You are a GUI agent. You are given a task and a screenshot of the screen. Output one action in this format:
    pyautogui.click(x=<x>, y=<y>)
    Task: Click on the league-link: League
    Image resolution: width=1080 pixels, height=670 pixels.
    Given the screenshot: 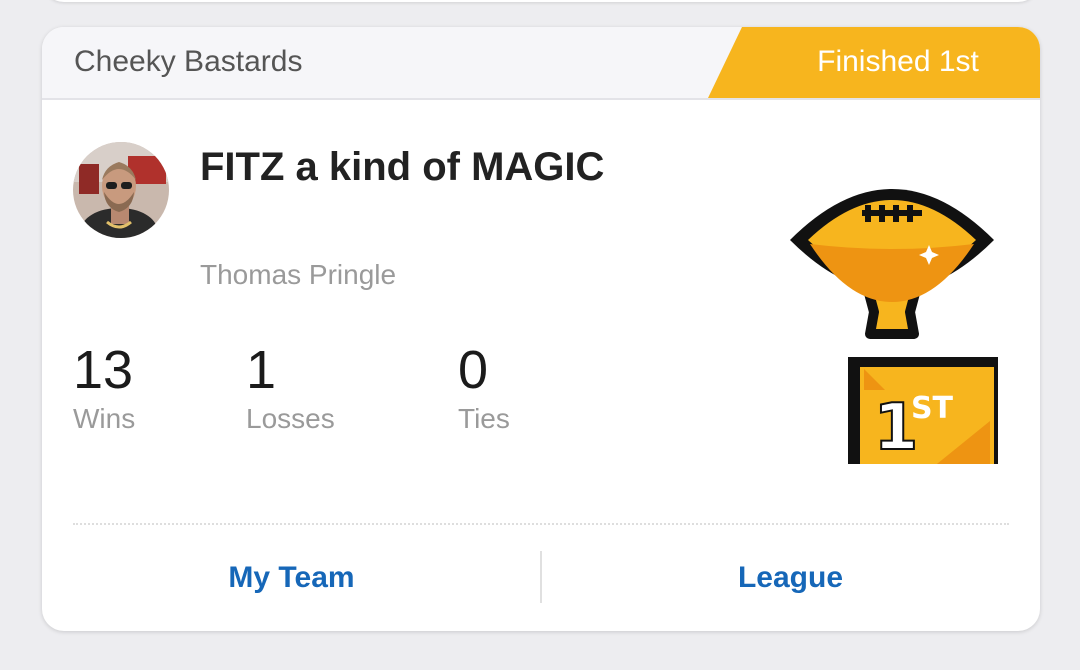 What is the action you would take?
    pyautogui.click(x=790, y=578)
    